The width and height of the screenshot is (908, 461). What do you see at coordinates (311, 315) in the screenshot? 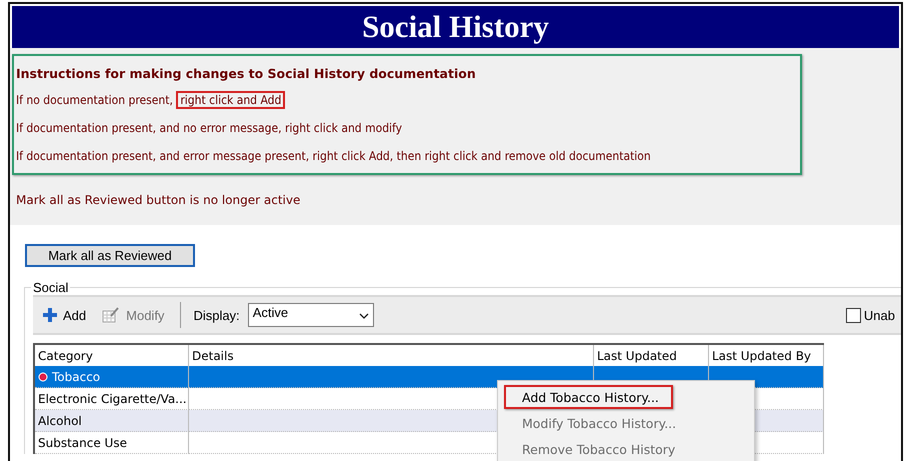
I see `display-dropdown: Active` at bounding box center [311, 315].